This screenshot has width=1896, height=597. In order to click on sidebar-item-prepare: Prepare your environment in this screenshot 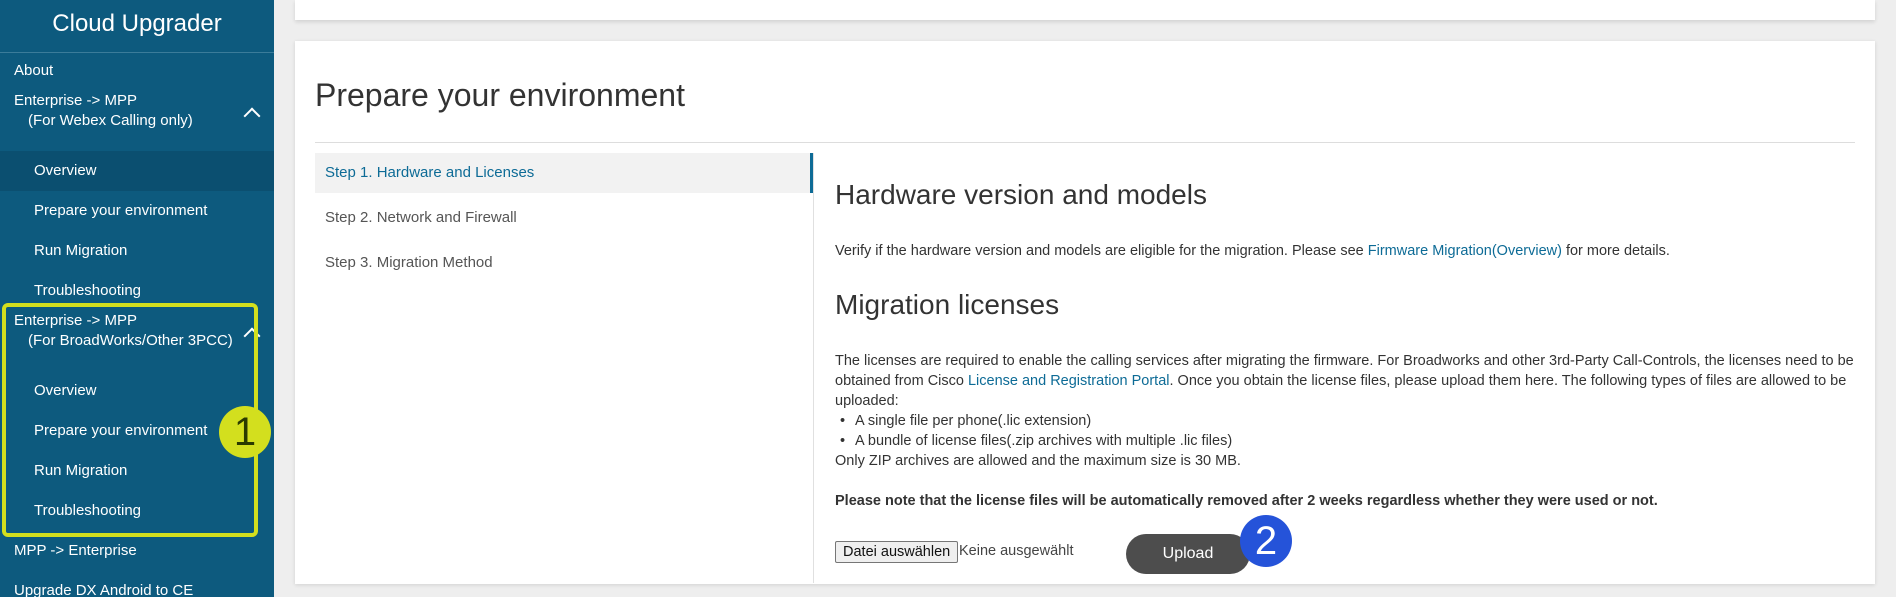, I will do `click(120, 210)`.